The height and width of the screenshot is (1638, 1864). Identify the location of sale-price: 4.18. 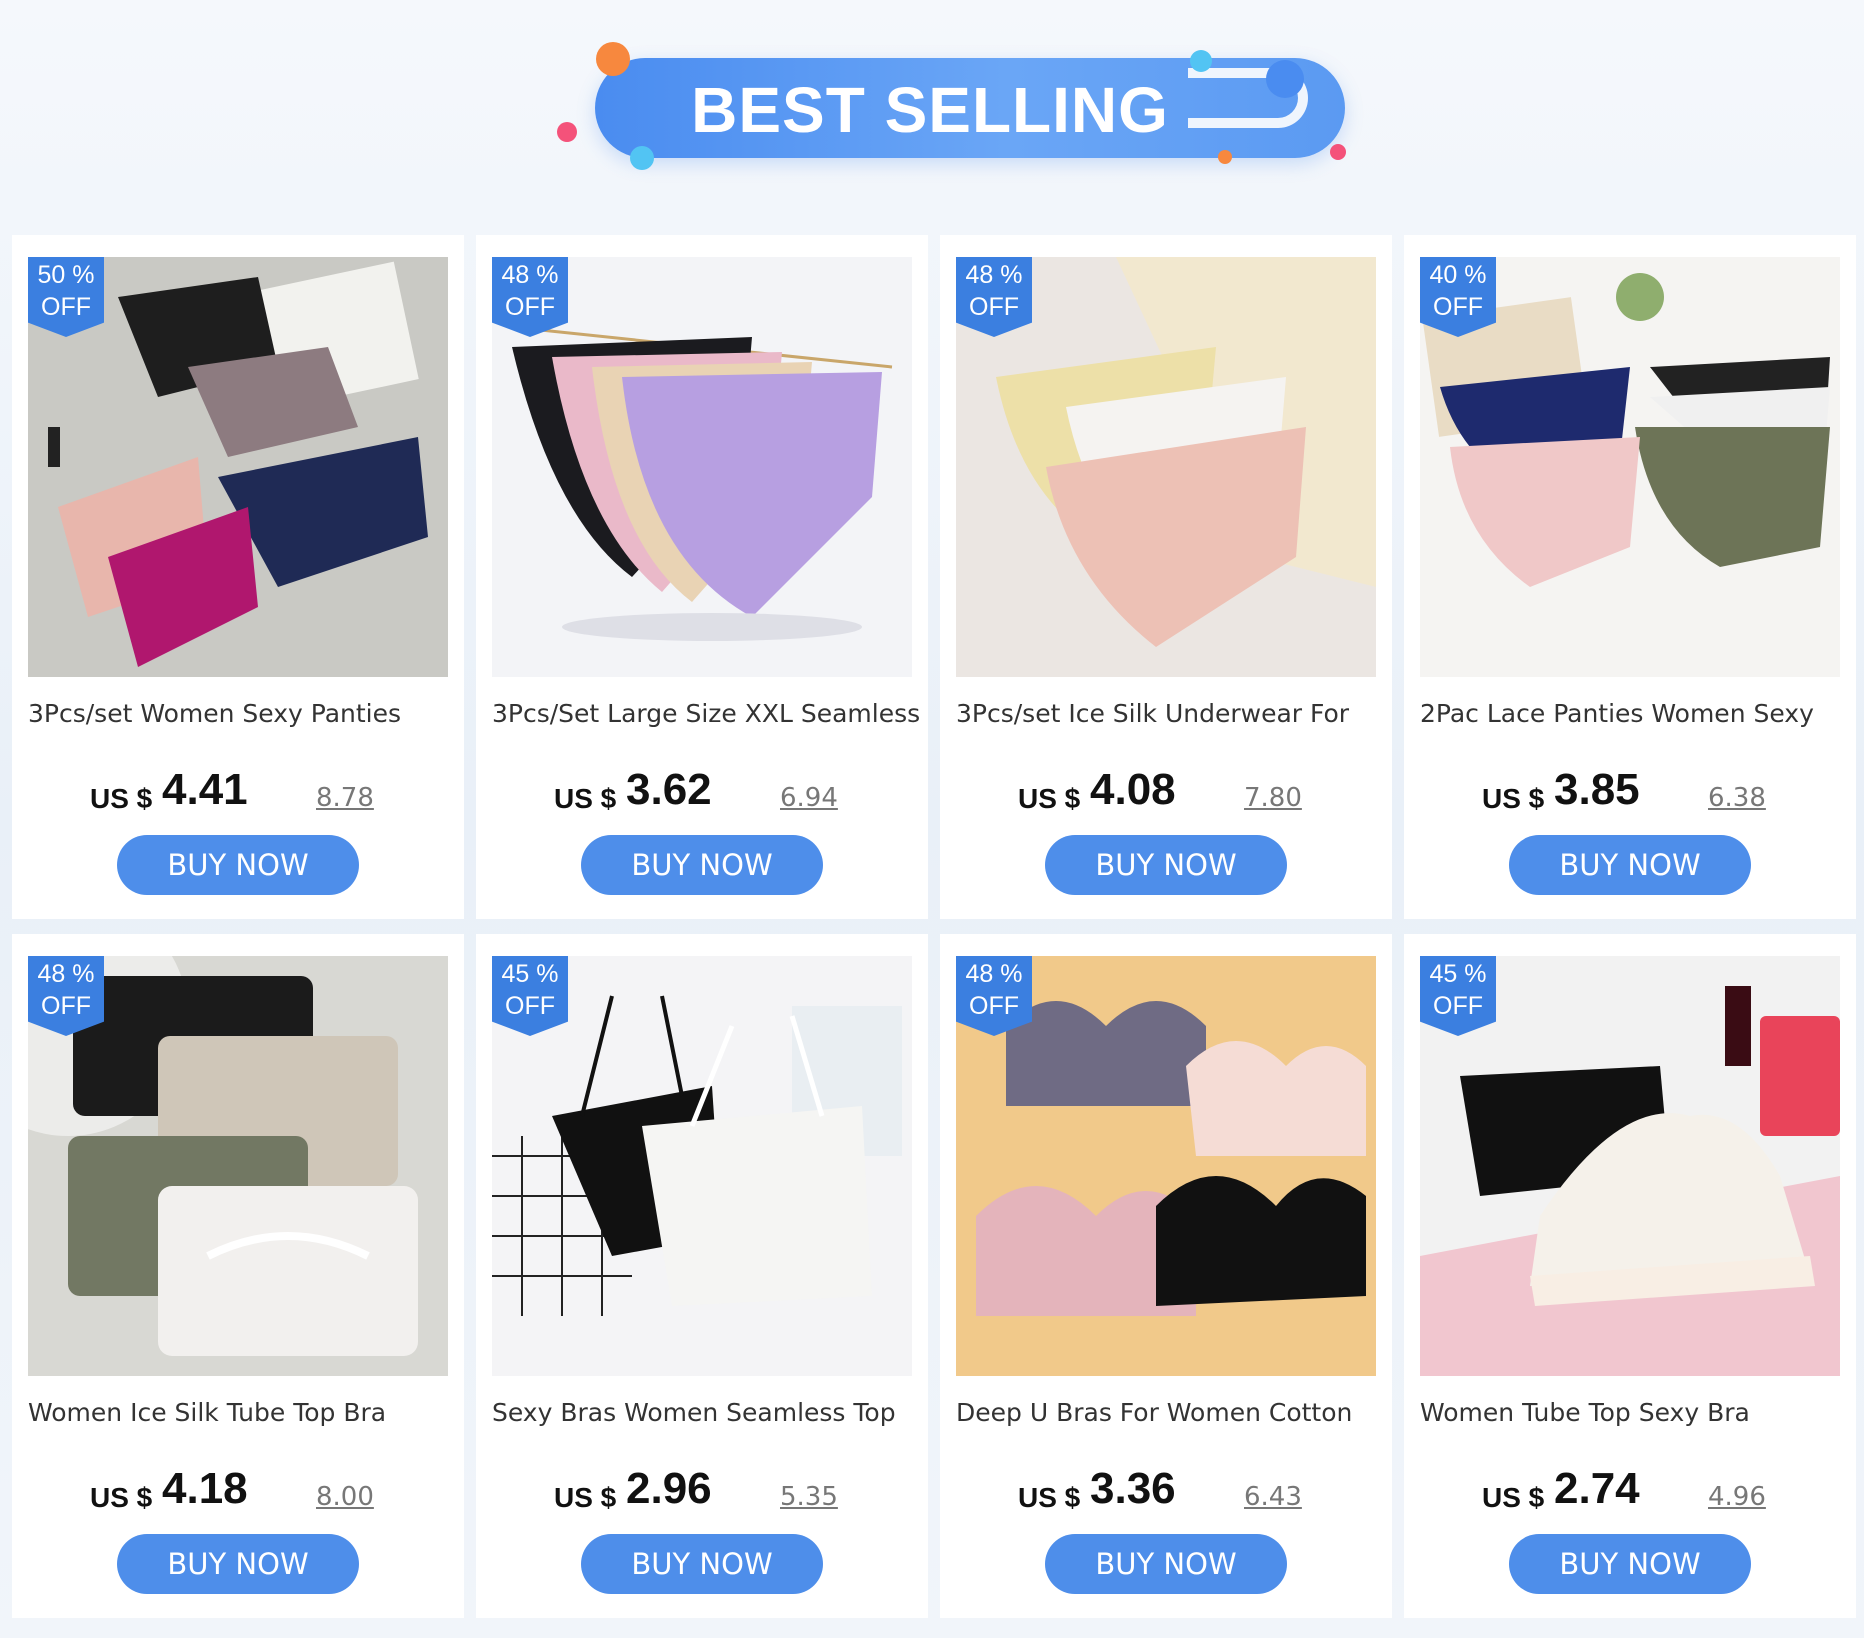
(205, 1488).